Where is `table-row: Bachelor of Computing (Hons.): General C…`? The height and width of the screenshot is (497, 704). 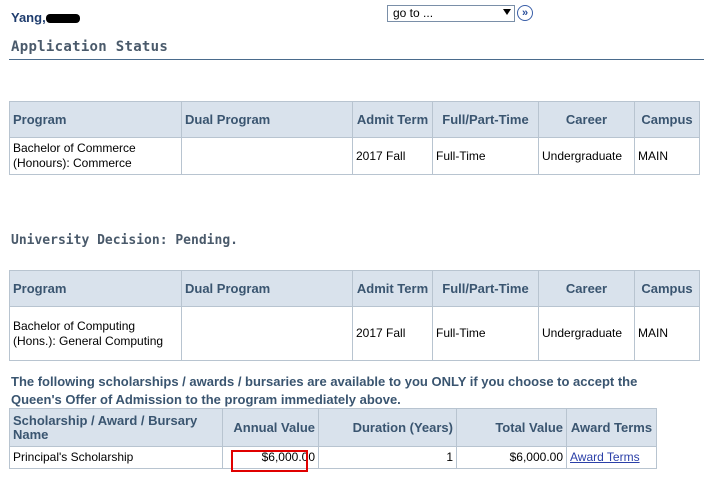
table-row: Bachelor of Computing (Hons.): General C… is located at coordinates (354, 333).